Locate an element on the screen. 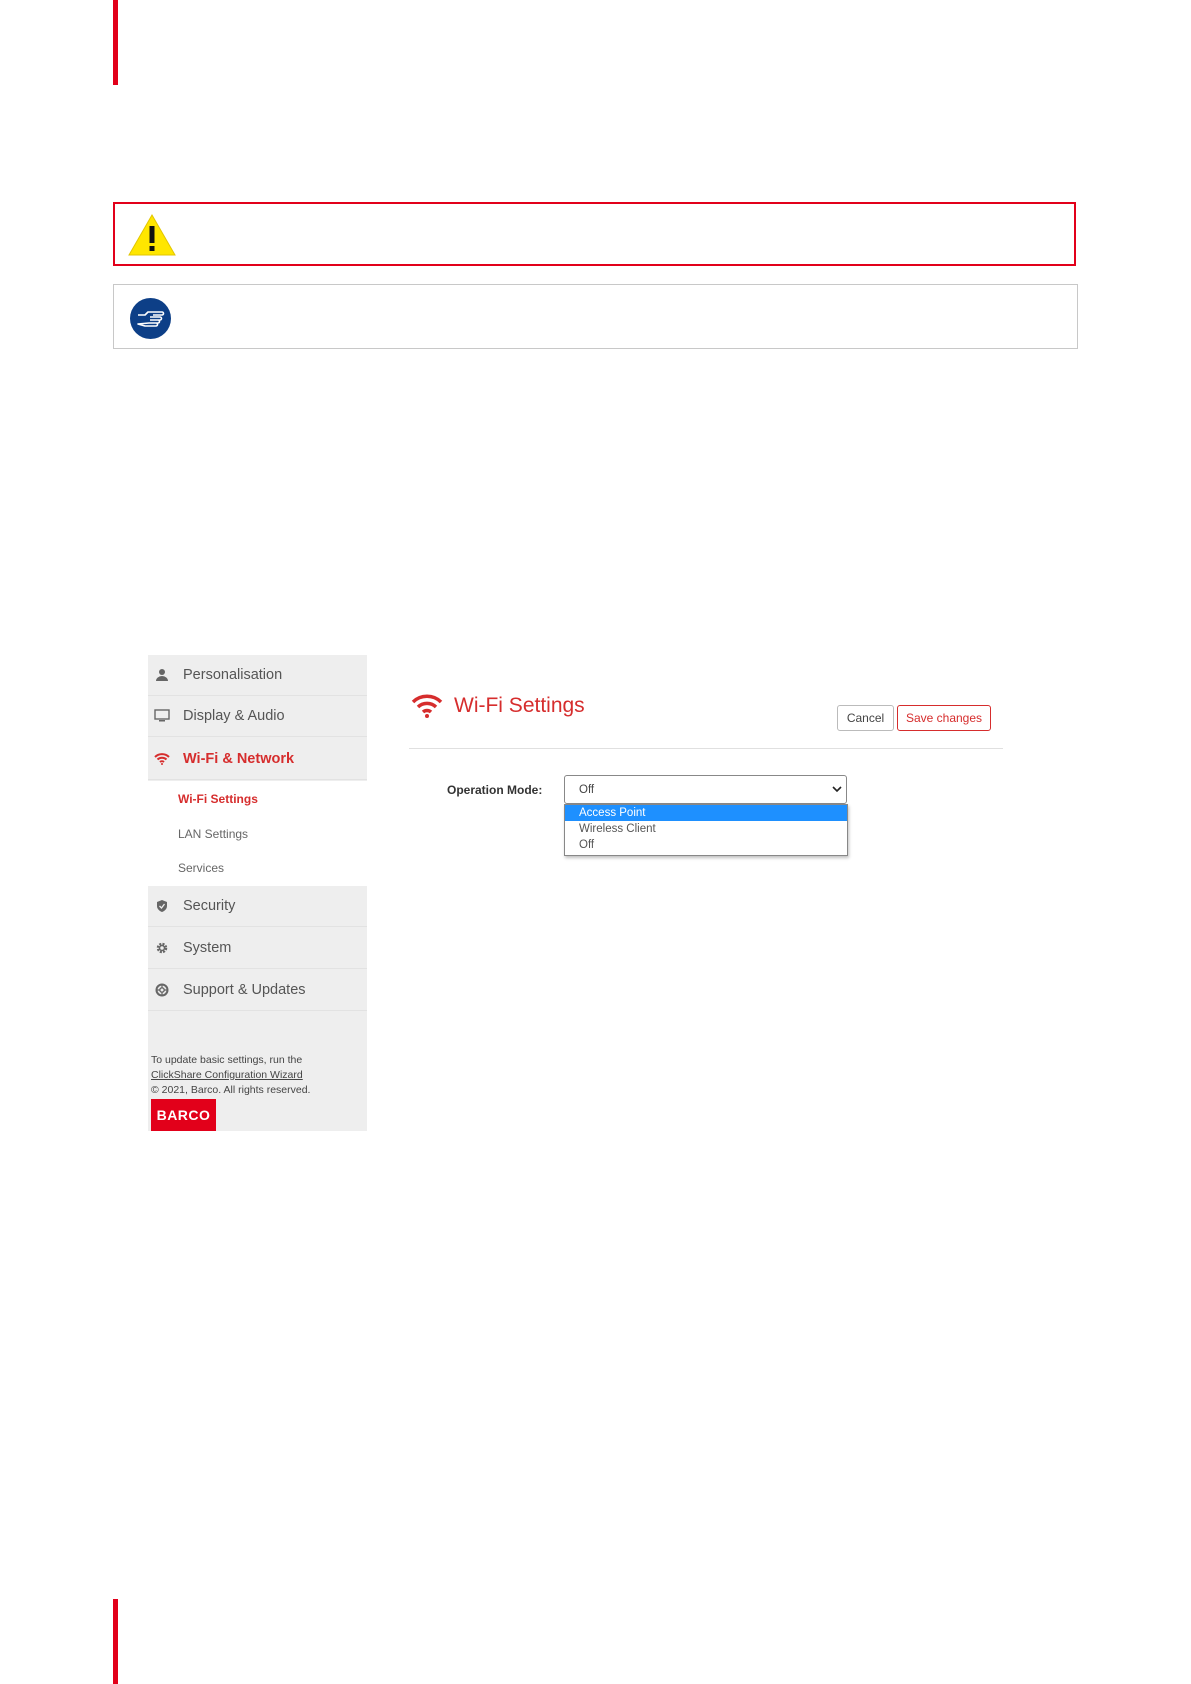 The height and width of the screenshot is (1684, 1191). sidebar-item-display-audio: Display & Audio is located at coordinates (257, 716).